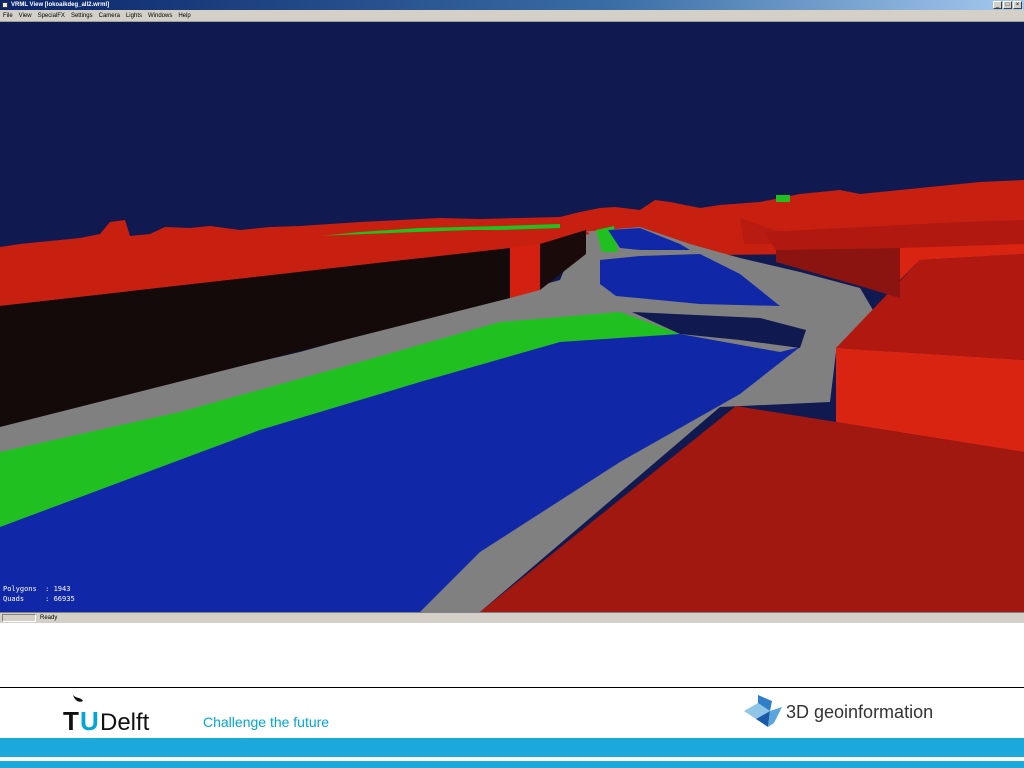 Image resolution: width=1024 pixels, height=768 pixels. I want to click on footer-band, so click(512, 747).